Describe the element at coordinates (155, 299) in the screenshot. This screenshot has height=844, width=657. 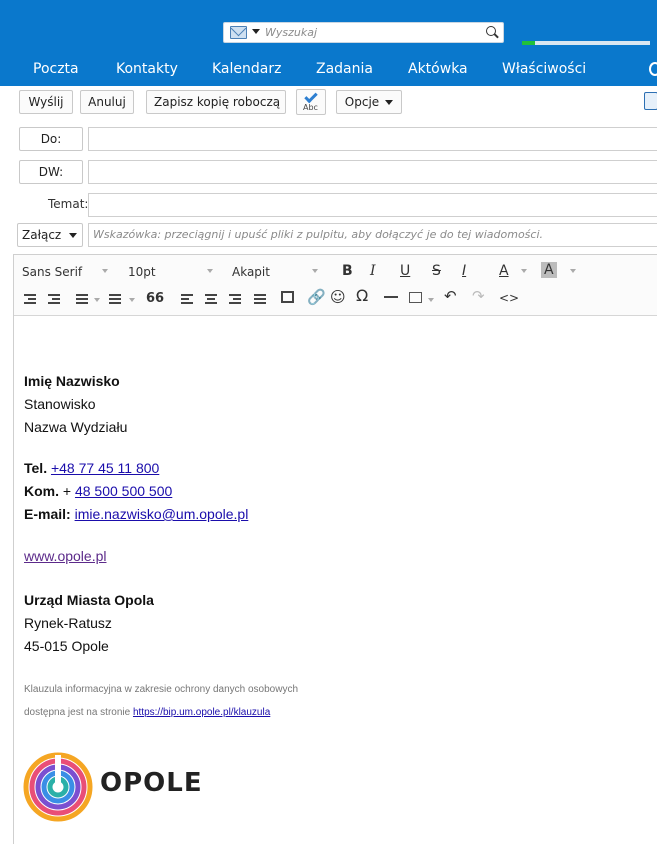
I see `blockquote-icon: 66` at that location.